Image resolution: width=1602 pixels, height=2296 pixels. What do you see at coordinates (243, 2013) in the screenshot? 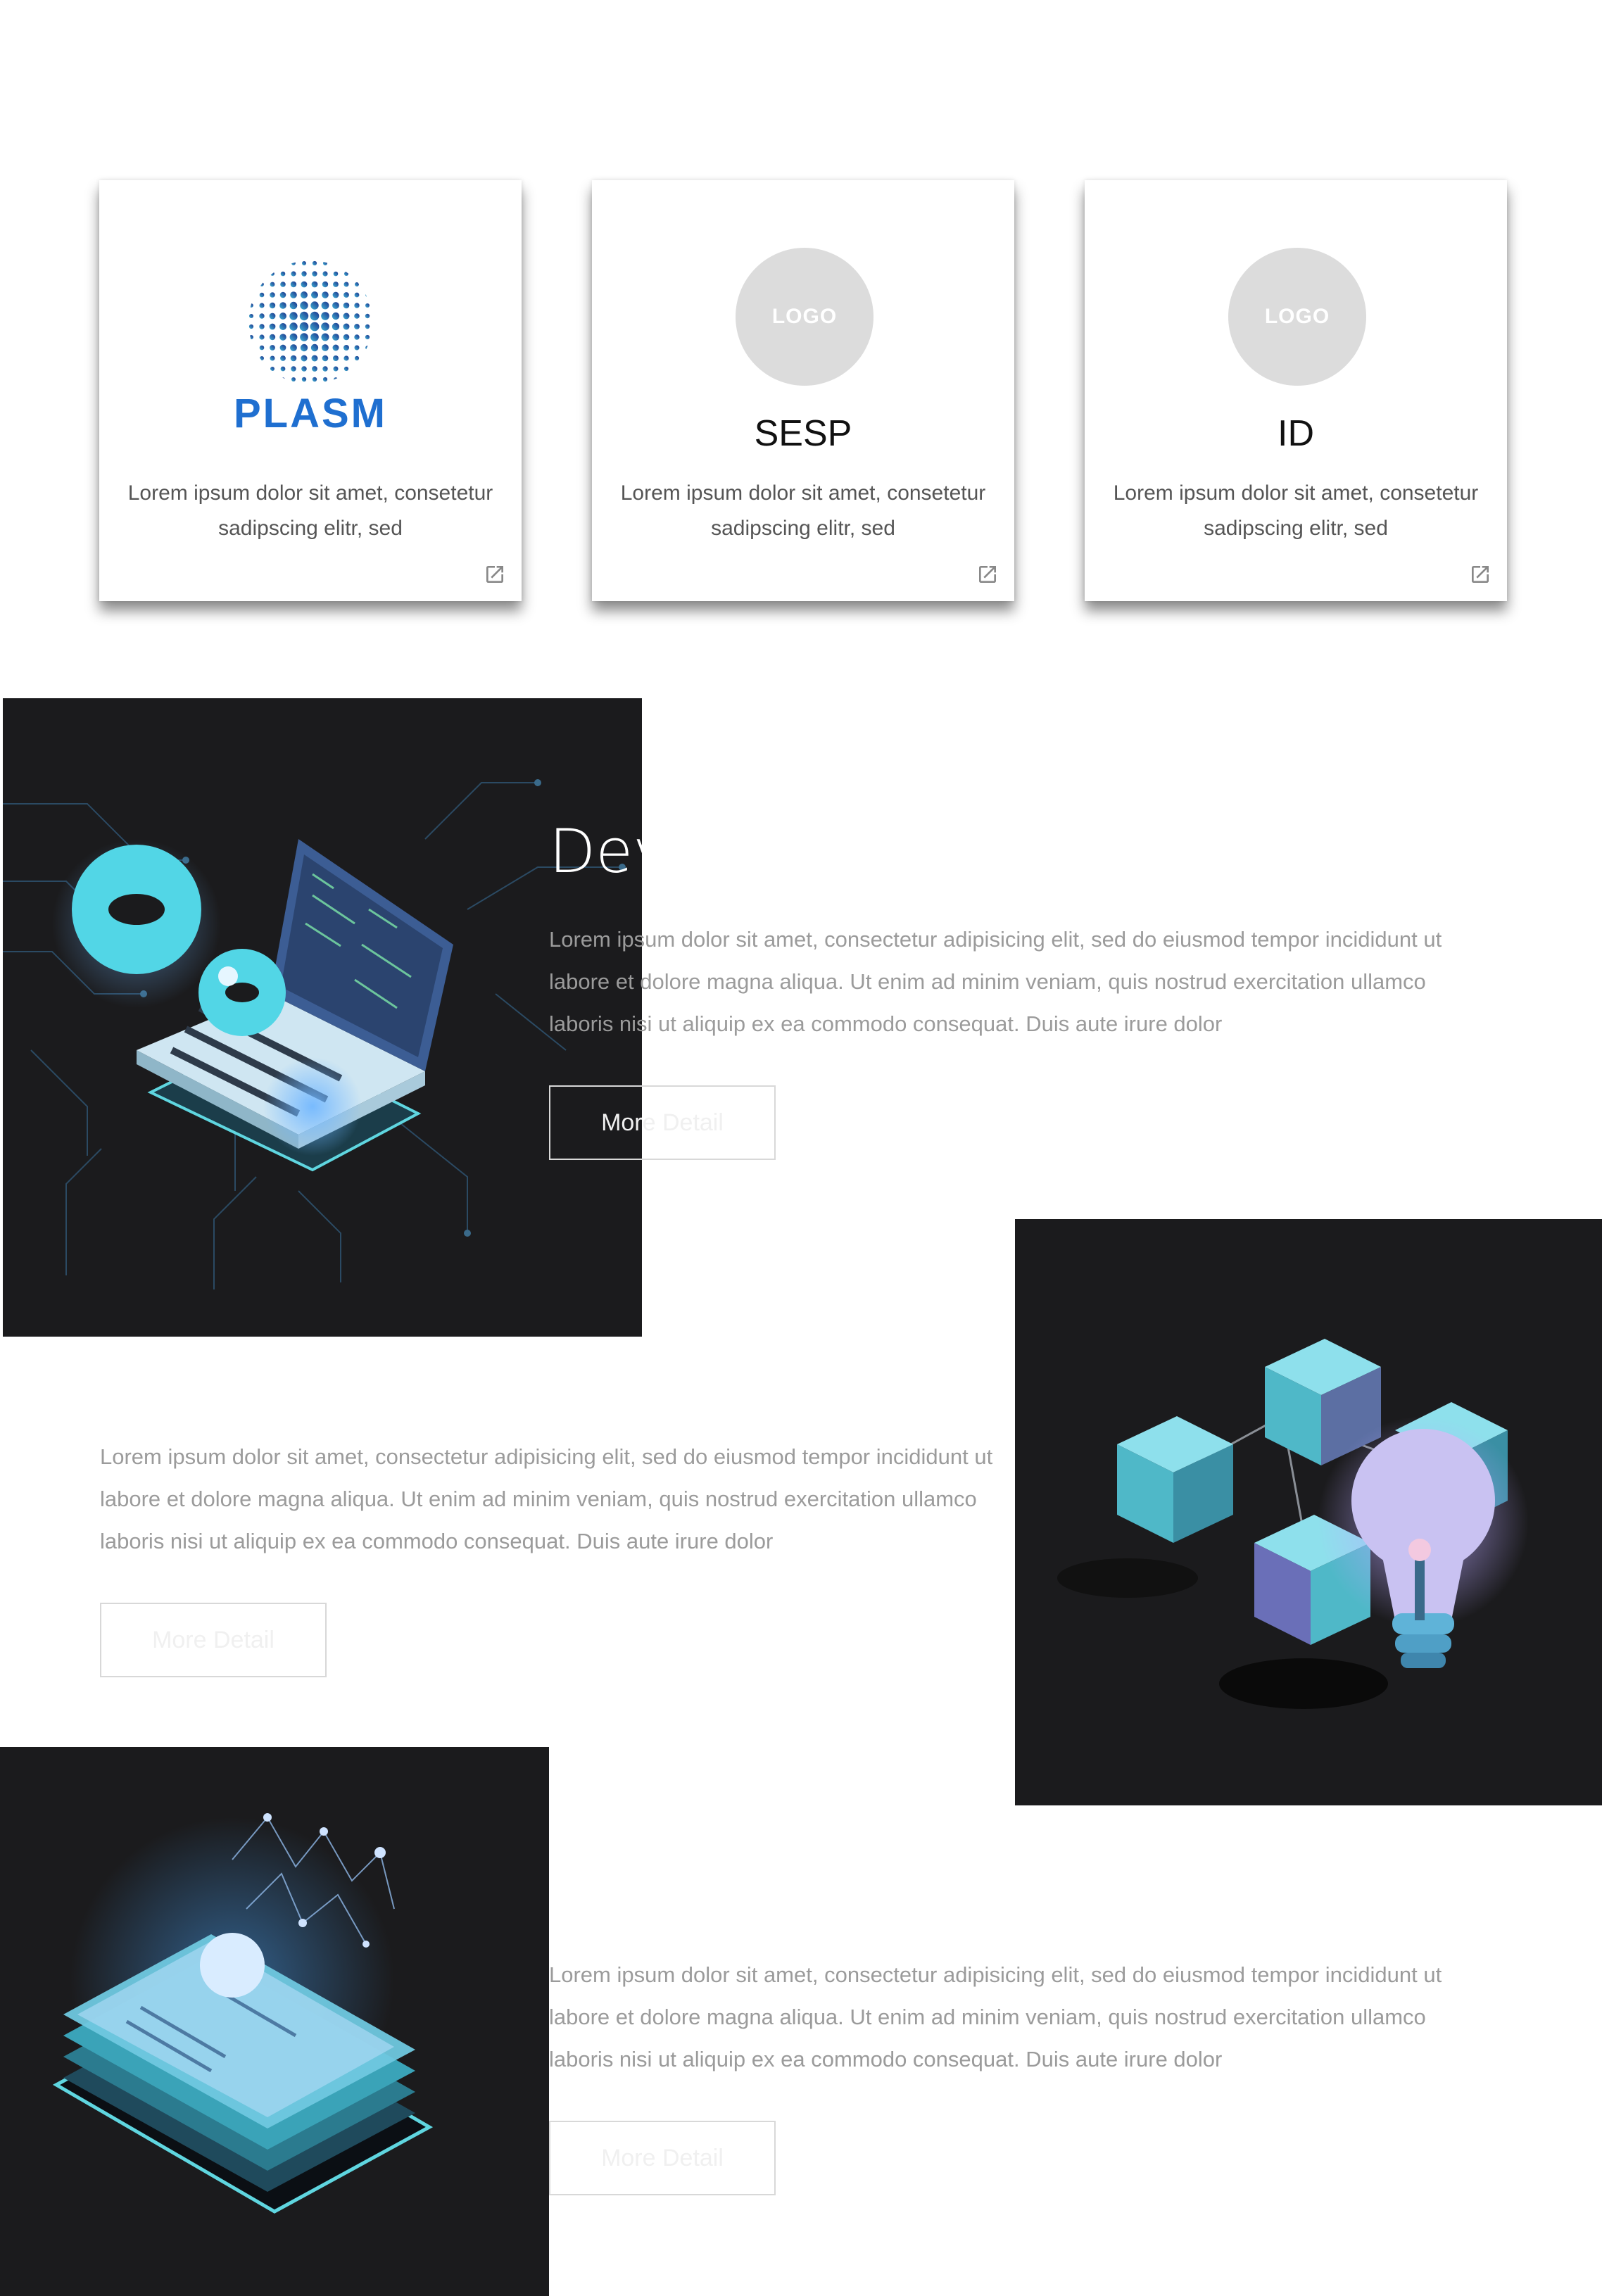
I see `data-tablet-illustration` at bounding box center [243, 2013].